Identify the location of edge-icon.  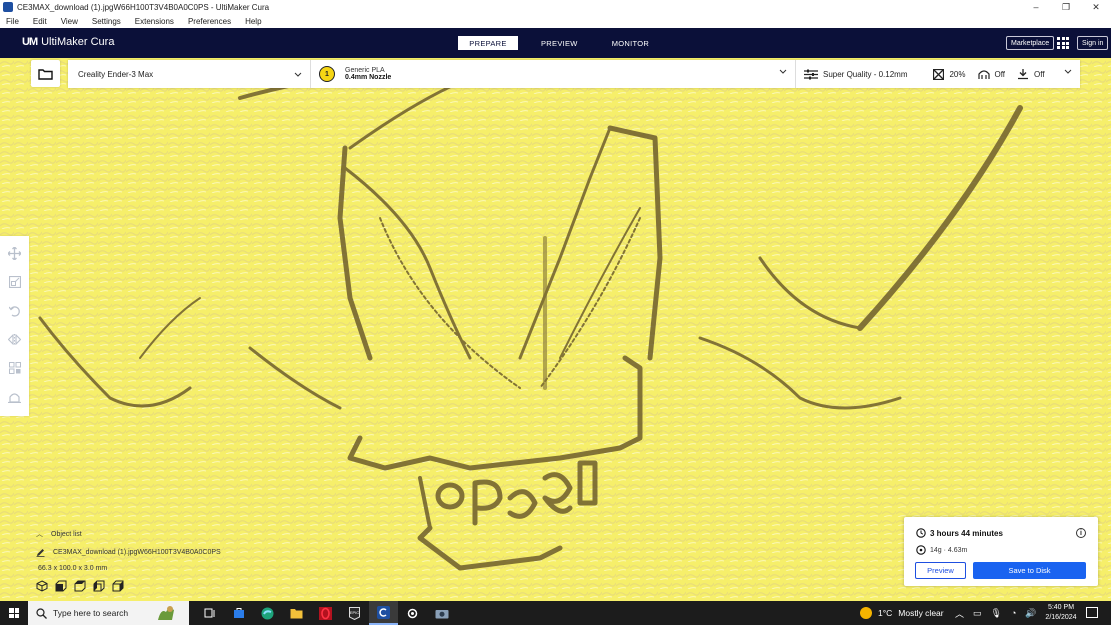
(267, 613).